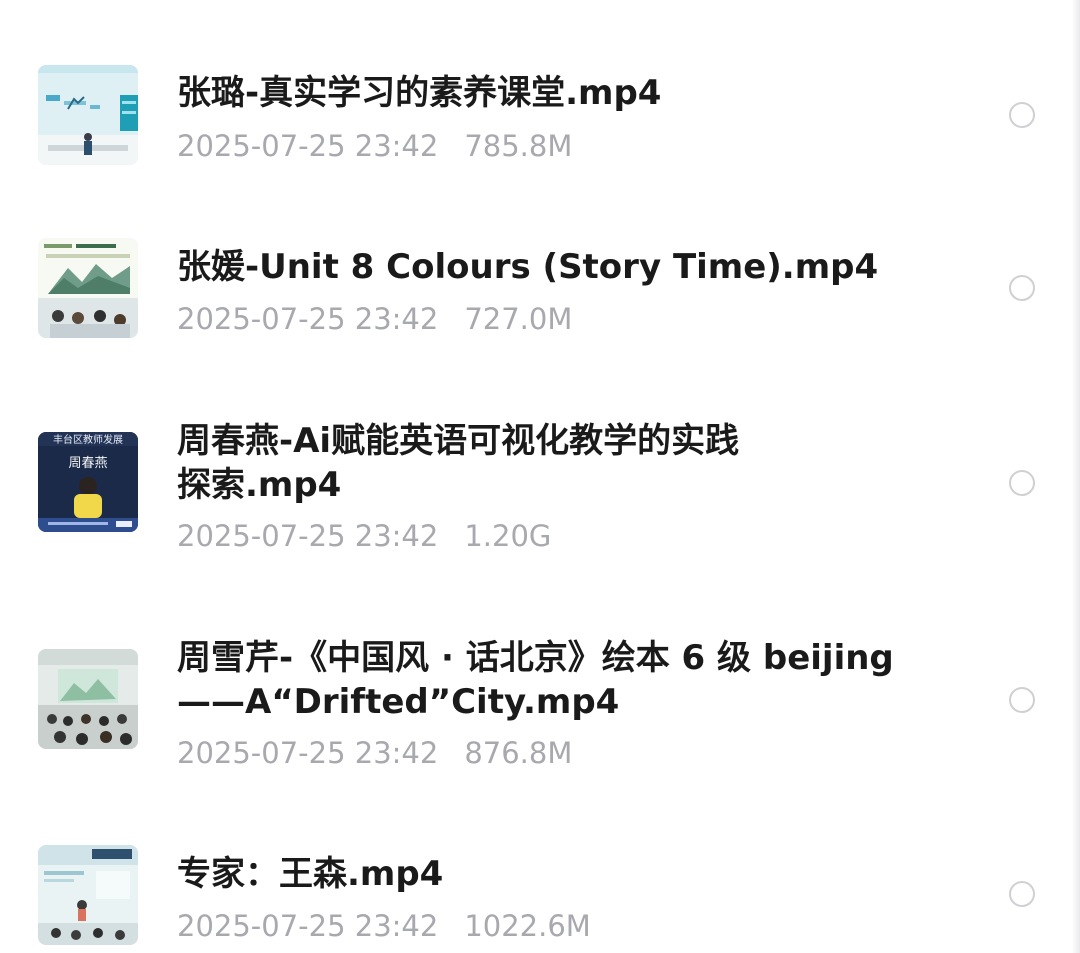 This screenshot has width=1080, height=953. What do you see at coordinates (537, 463) in the screenshot?
I see `file-name: 周春燕-Ai赋能英语可视化教学的实践 探索.mp4` at bounding box center [537, 463].